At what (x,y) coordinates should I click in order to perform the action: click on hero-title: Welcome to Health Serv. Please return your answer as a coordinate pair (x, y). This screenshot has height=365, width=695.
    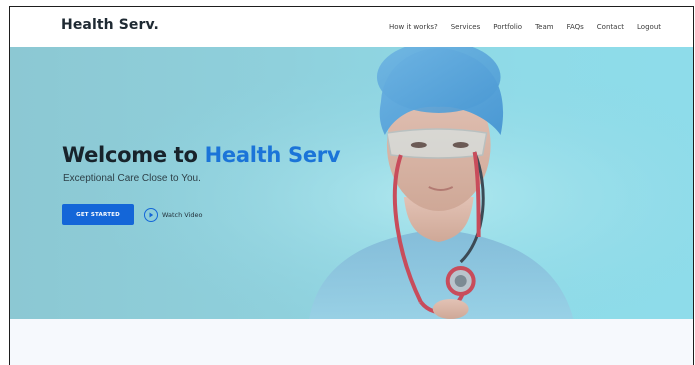
    Looking at the image, I should click on (201, 155).